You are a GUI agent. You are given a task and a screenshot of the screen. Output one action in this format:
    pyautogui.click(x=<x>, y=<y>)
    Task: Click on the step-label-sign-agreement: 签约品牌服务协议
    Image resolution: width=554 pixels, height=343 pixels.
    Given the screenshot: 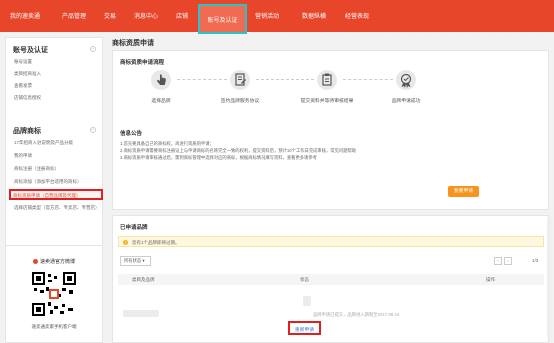 What is the action you would take?
    pyautogui.click(x=240, y=101)
    